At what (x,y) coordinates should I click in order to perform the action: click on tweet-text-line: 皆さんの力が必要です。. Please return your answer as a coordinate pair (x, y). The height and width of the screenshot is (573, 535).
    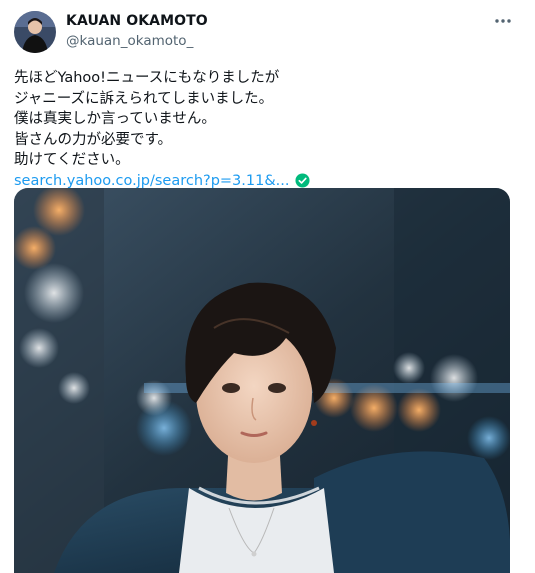
    Looking at the image, I should click on (93, 139).